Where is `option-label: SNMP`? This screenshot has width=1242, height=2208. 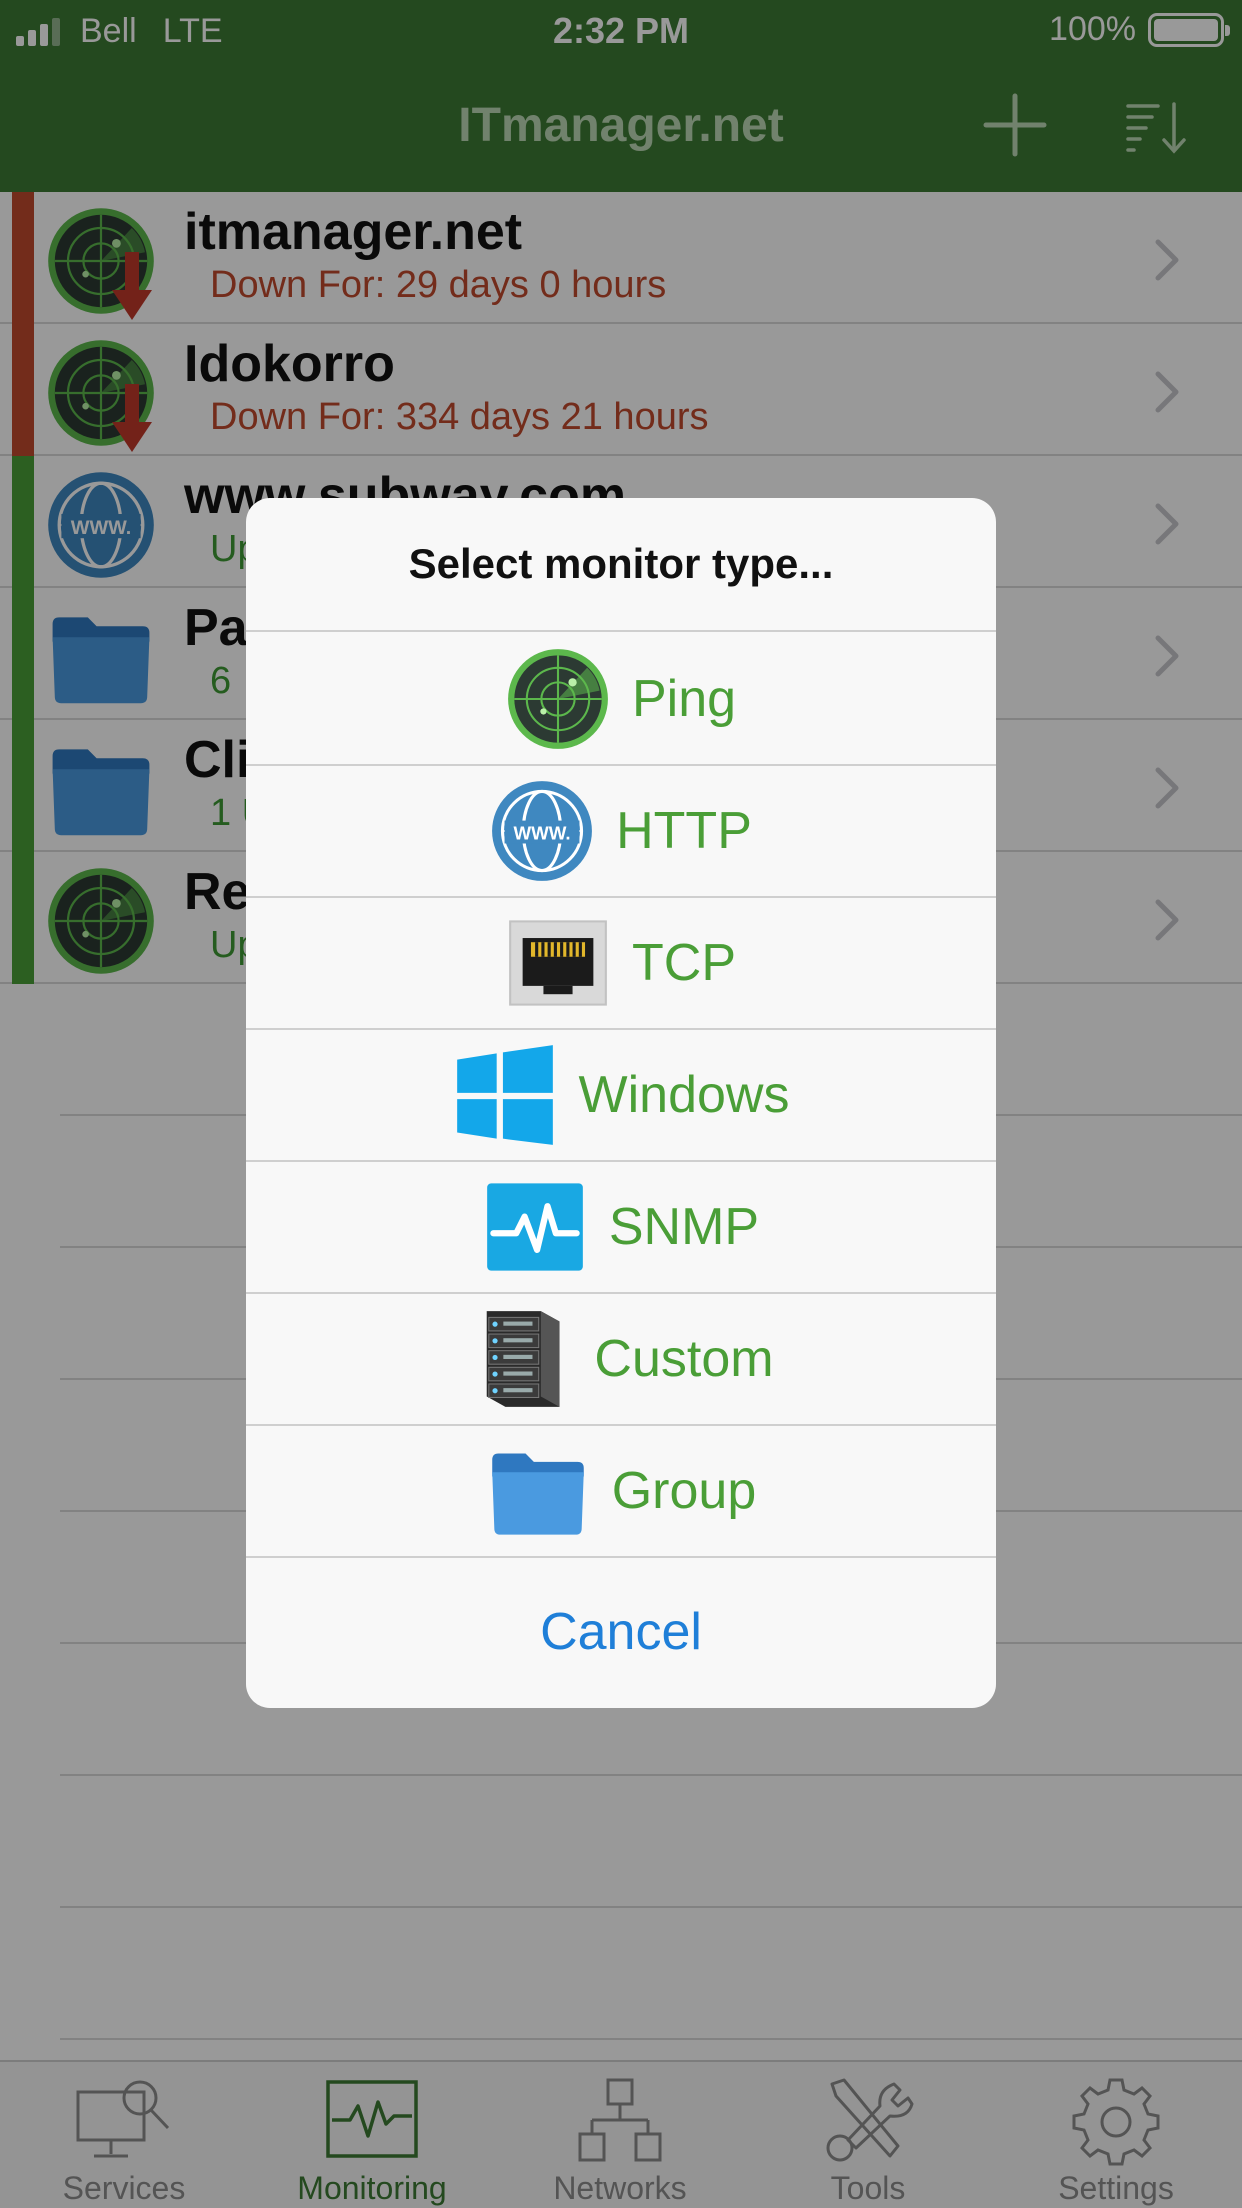
option-label: SNMP is located at coordinates (684, 1227).